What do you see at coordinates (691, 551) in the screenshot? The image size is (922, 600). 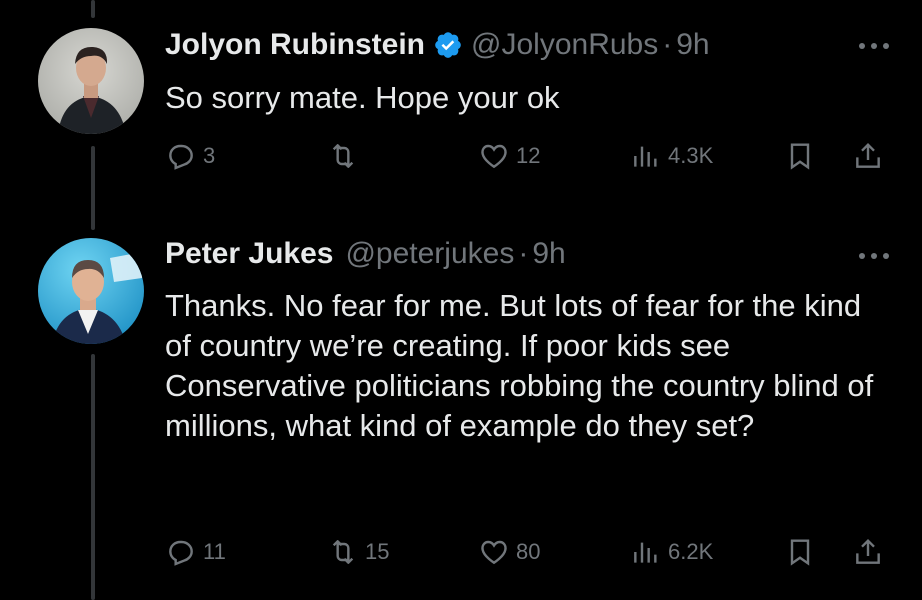 I see `views-count: 6.2K` at bounding box center [691, 551].